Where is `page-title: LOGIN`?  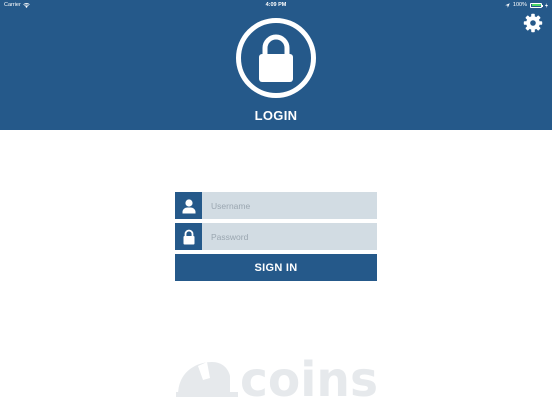 page-title: LOGIN is located at coordinates (276, 115).